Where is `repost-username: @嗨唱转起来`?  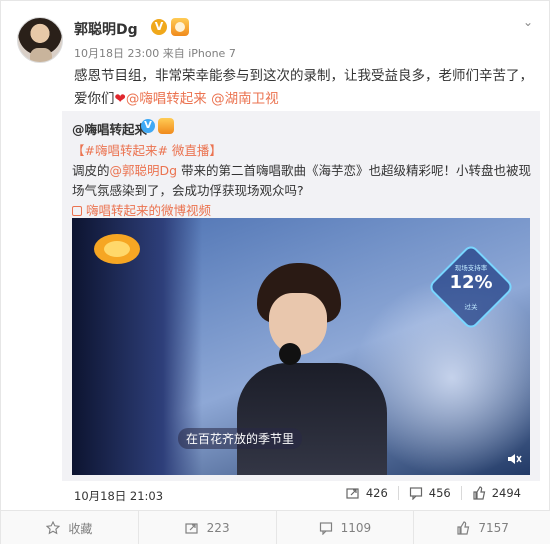
repost-username: @嗨唱转起来 is located at coordinates (109, 128).